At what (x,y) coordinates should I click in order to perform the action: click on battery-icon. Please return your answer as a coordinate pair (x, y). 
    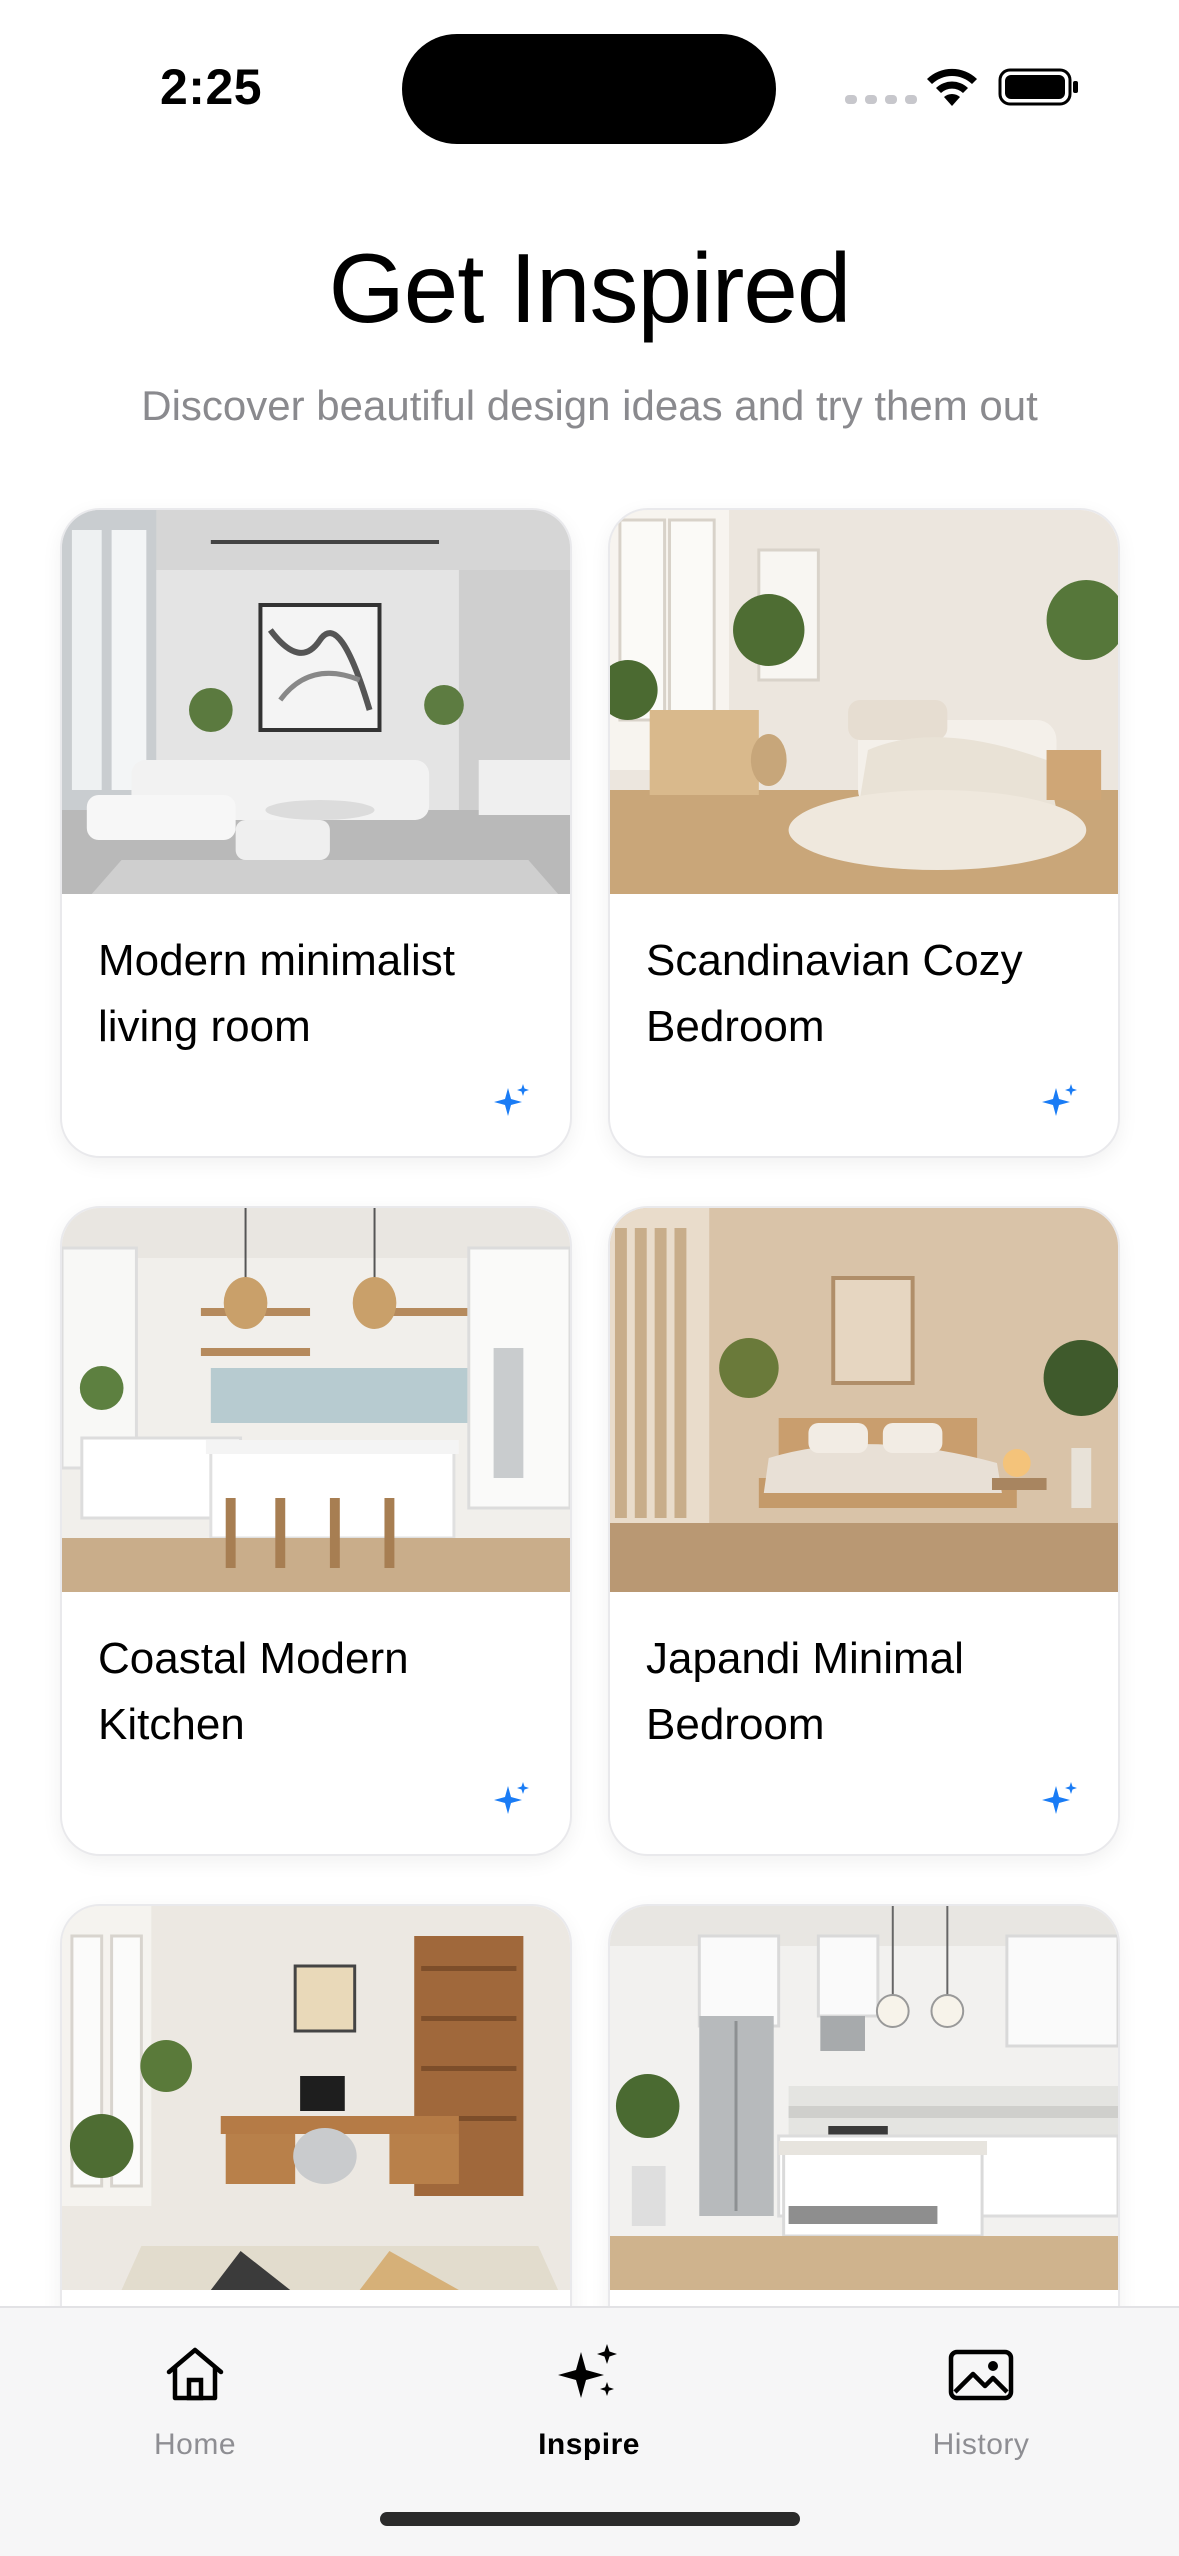
    Looking at the image, I should click on (1038, 87).